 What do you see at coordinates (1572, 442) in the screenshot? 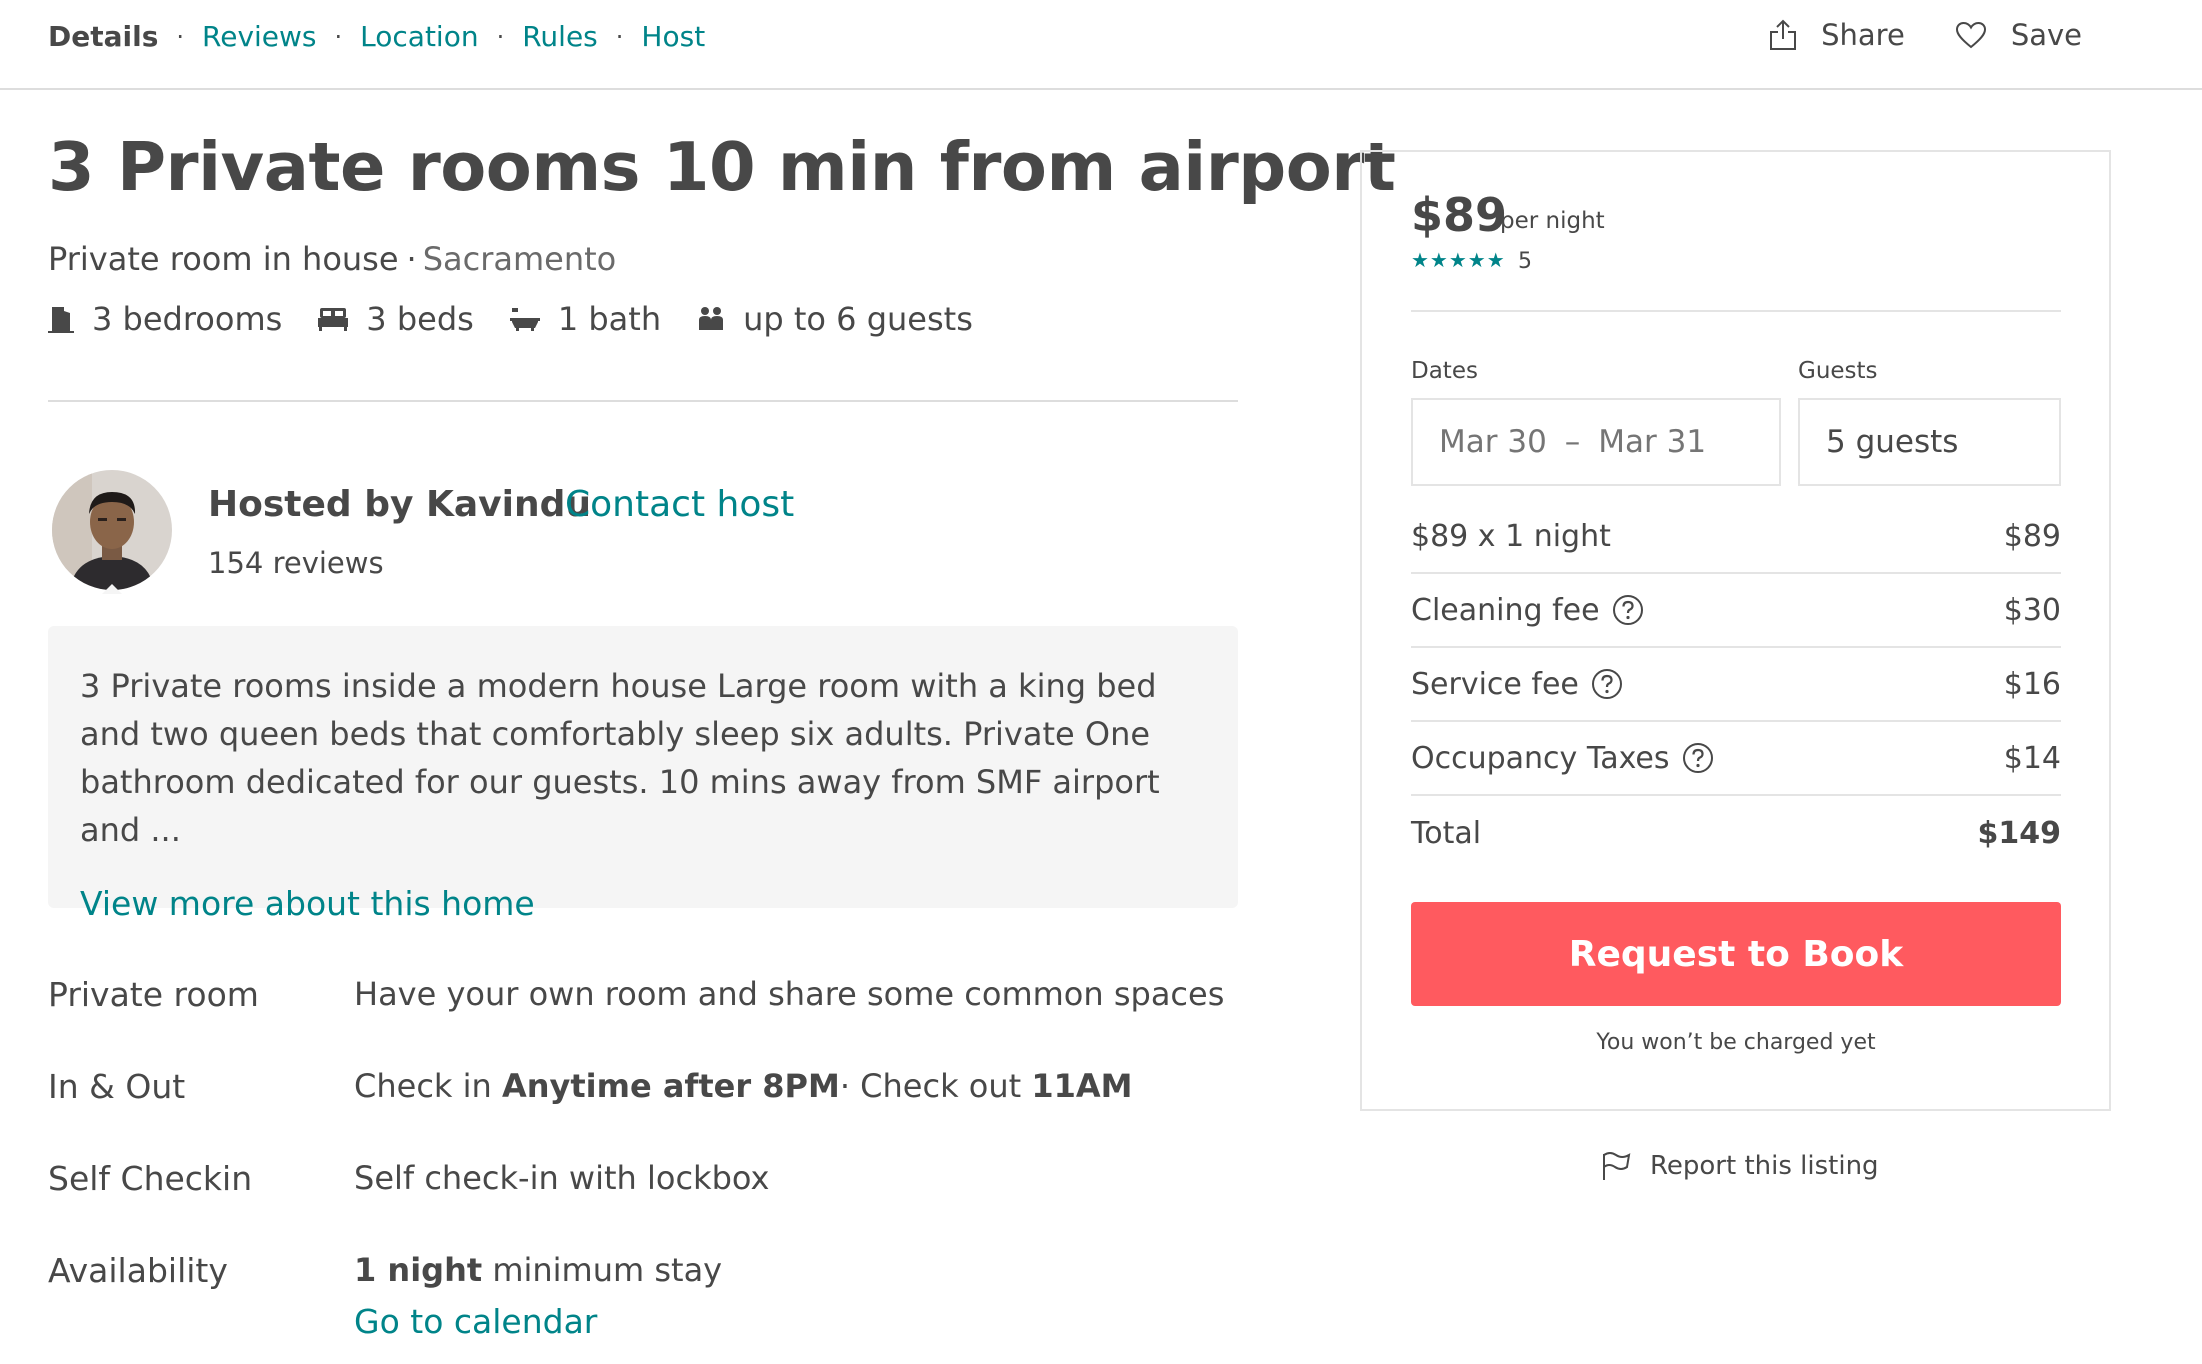
I see `date-range-dash: –` at bounding box center [1572, 442].